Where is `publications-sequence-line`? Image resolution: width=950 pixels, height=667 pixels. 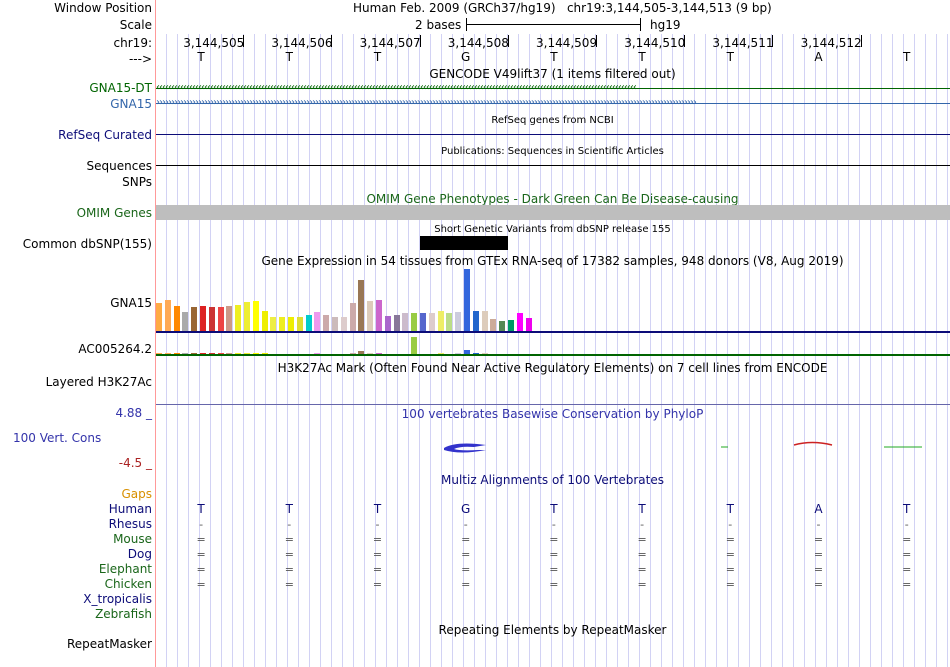 publications-sequence-line is located at coordinates (553, 165).